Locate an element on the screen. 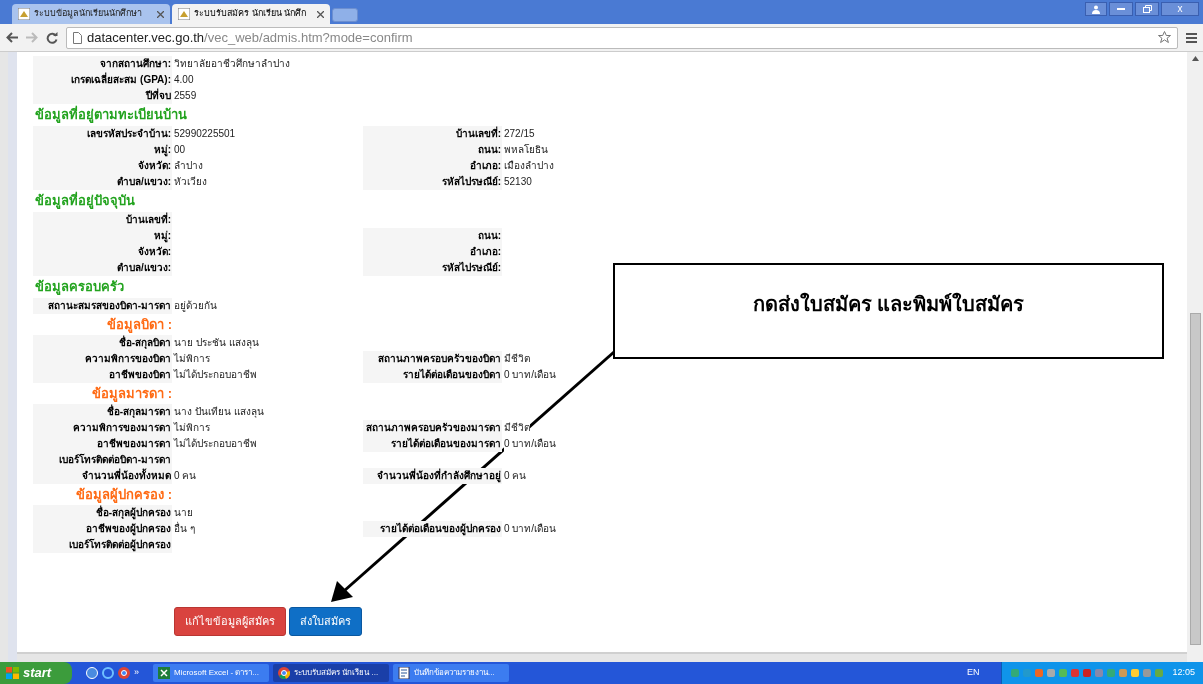 This screenshot has height=684, width=1203. language-indicator: EN is located at coordinates (973, 673).